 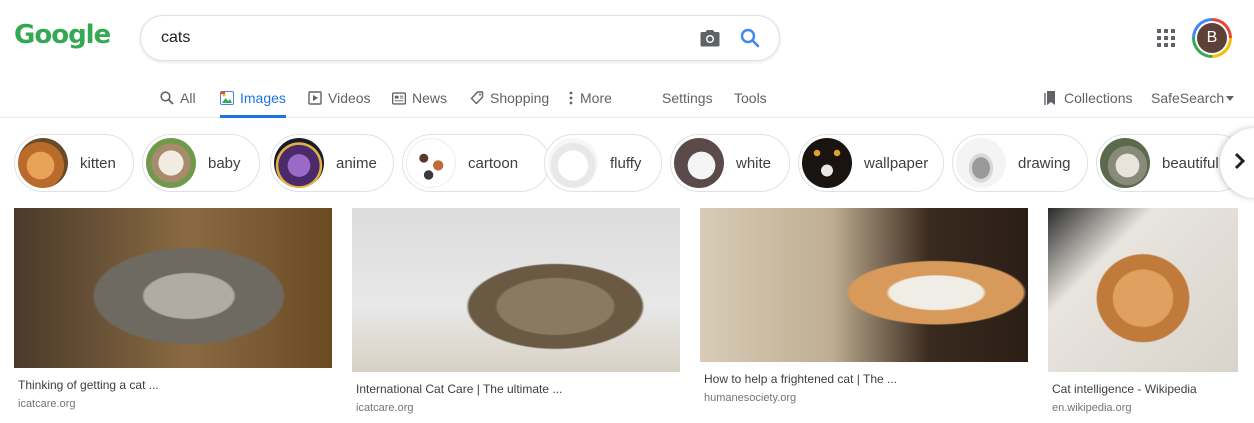 I want to click on tab-videos: Videos, so click(x=339, y=98).